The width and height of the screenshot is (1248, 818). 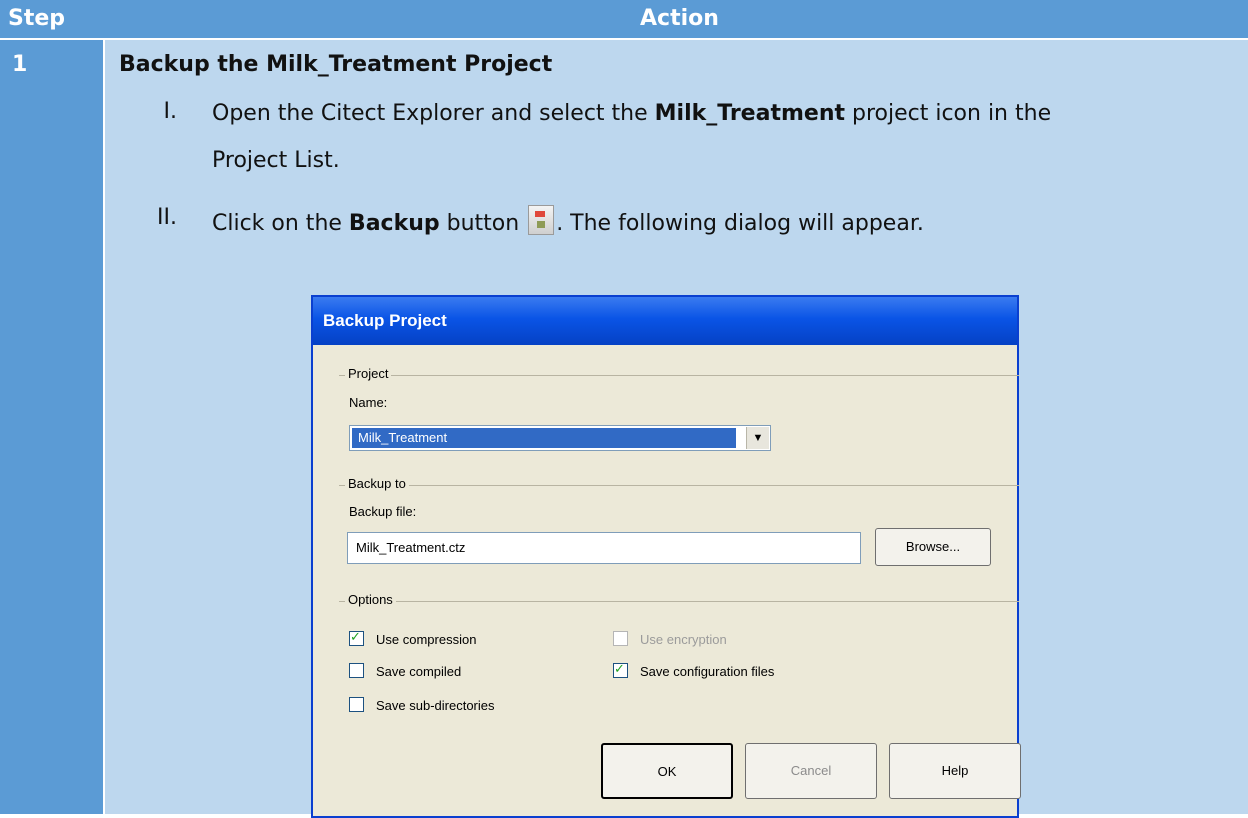 I want to click on step-title: Backup the Milk_Treatment Project, so click(x=336, y=64).